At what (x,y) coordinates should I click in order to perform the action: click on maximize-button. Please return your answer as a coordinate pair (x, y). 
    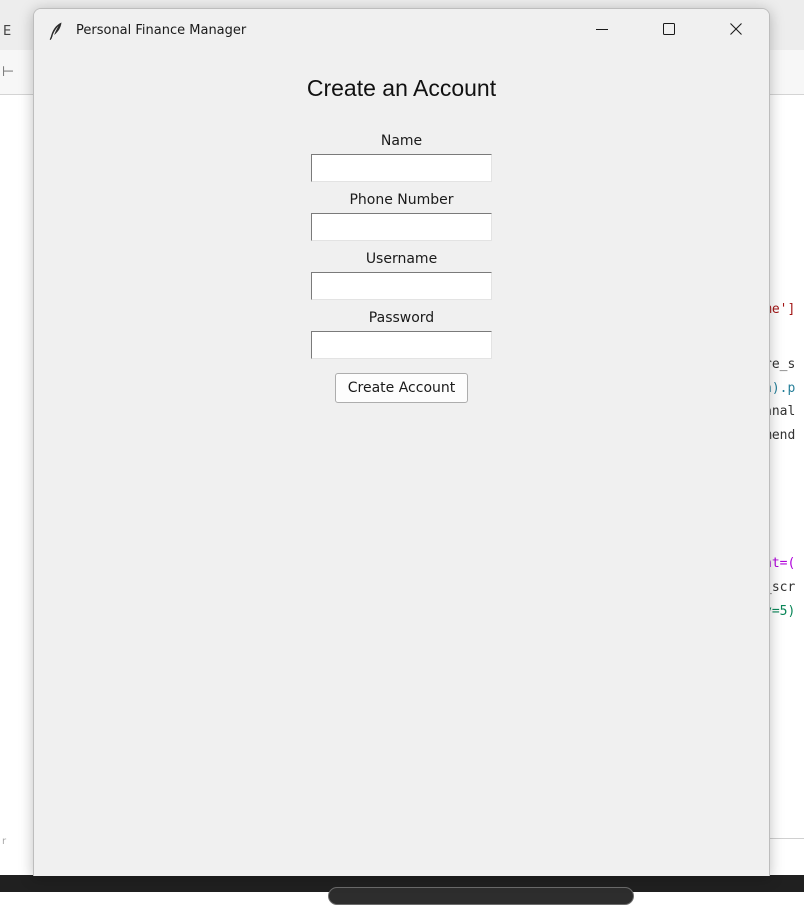
    Looking at the image, I should click on (669, 29).